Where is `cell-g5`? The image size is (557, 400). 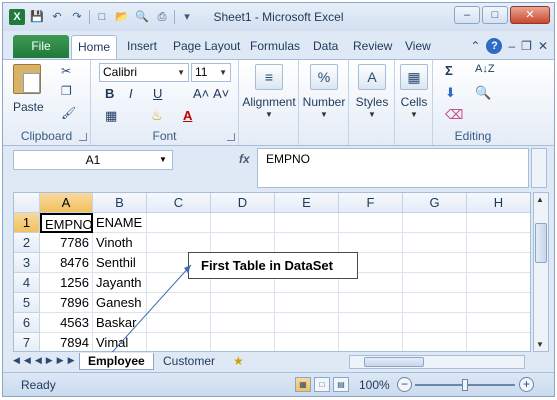
cell-g5 is located at coordinates (435, 303).